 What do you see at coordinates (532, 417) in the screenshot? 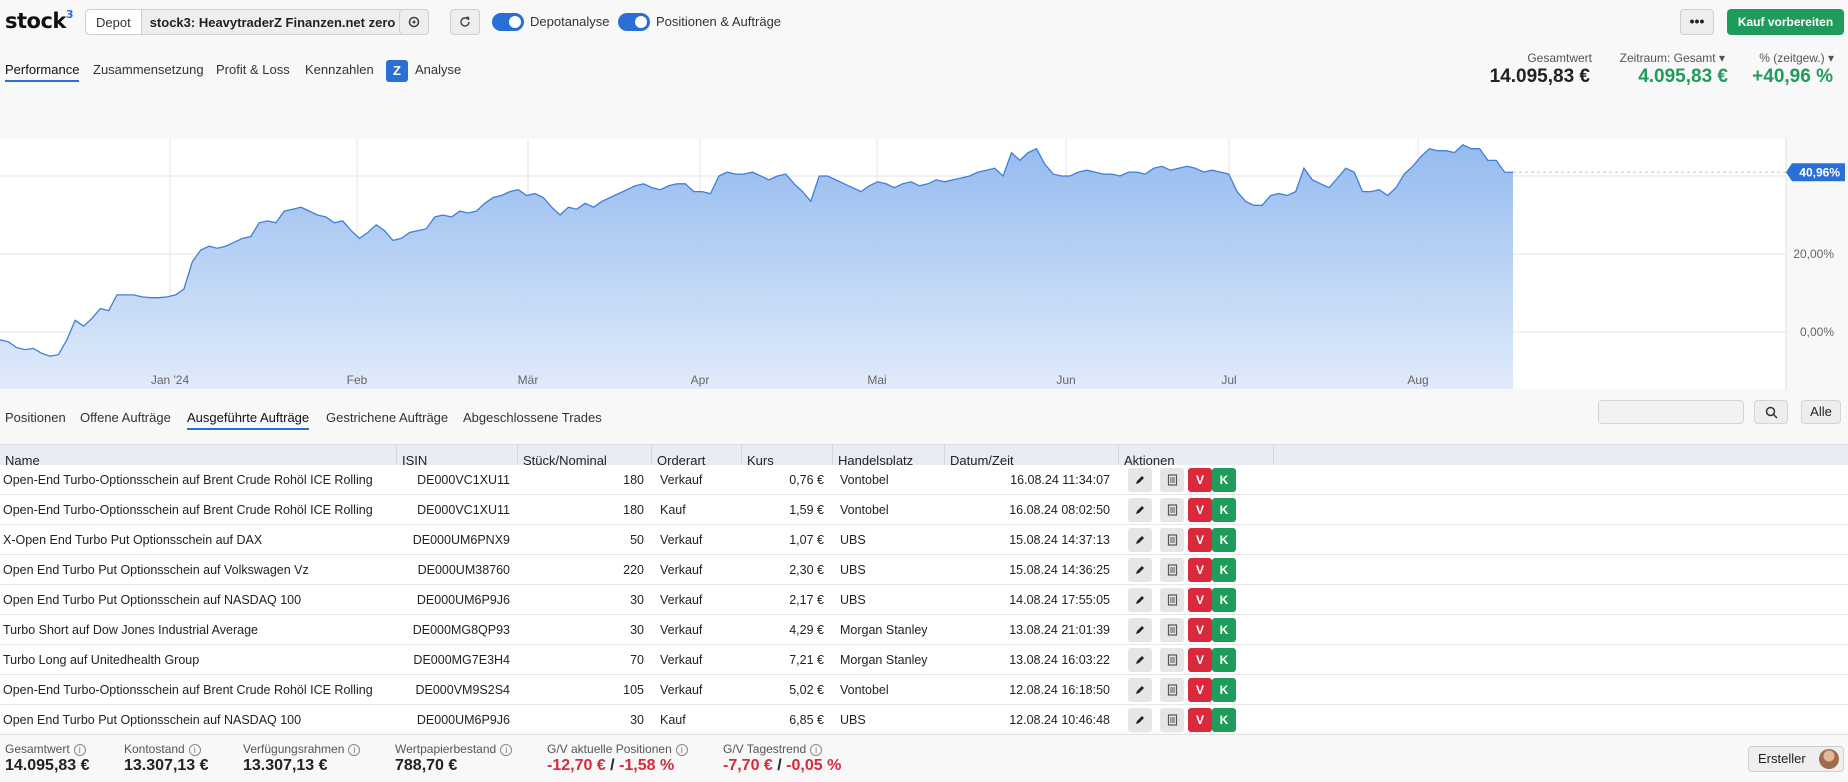
I see `tab-abgeschlossene-trades: Abgeschlossene Trades` at bounding box center [532, 417].